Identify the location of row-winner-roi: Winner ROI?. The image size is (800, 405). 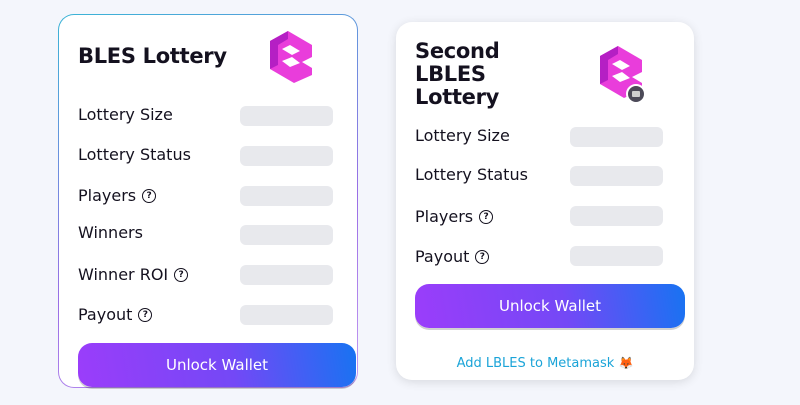
(133, 275).